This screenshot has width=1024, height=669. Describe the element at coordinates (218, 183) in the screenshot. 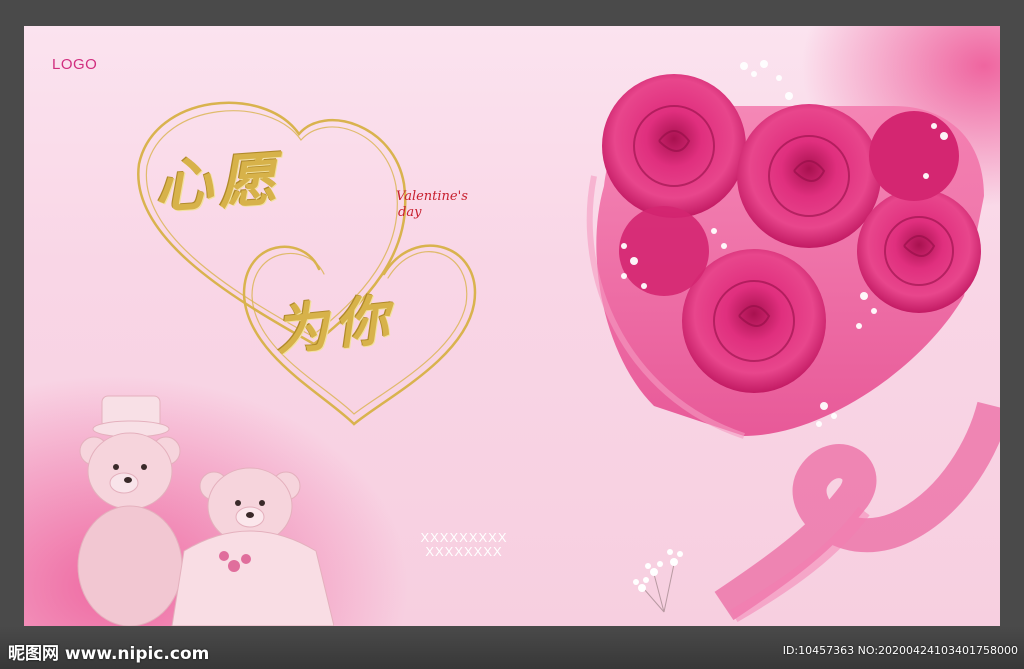

I see `title-line-1: 心愿` at that location.